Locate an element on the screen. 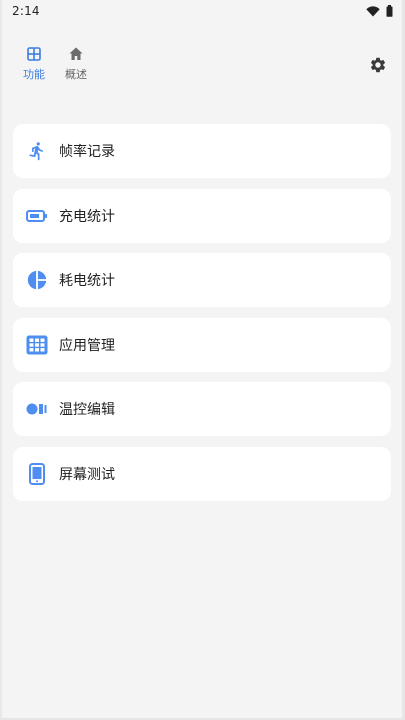  card-app-management: 应用管理 is located at coordinates (202, 344).